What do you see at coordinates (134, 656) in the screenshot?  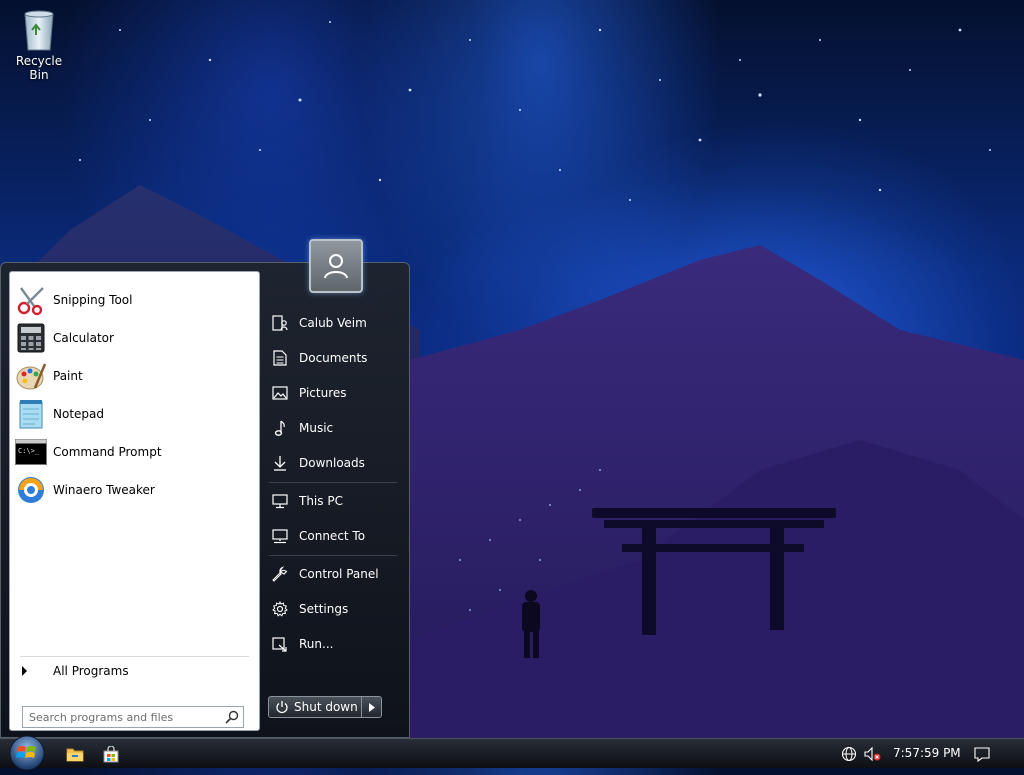 I see `programs-divider` at bounding box center [134, 656].